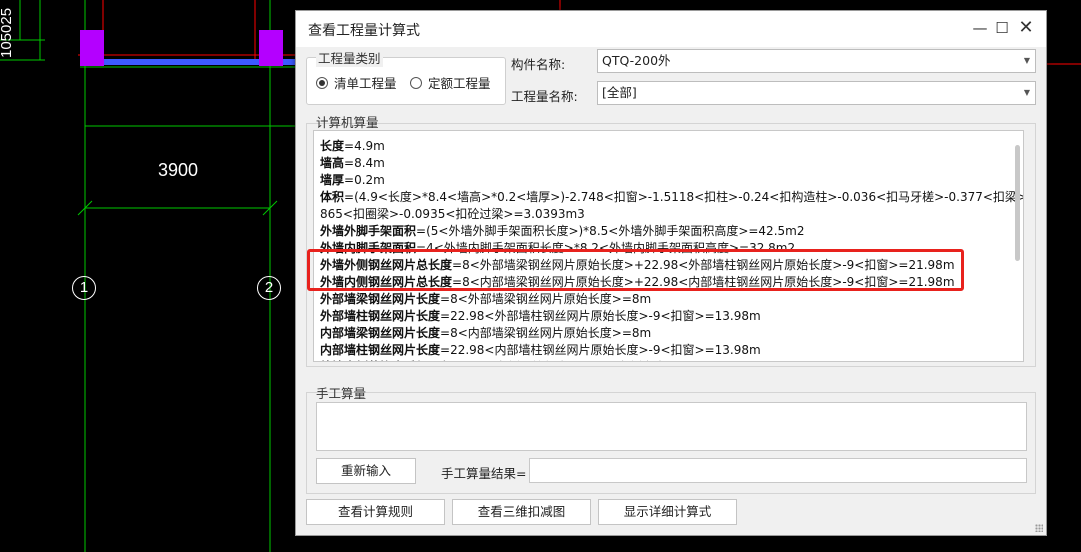  I want to click on computer-calc-label: 计算机算量, so click(347, 122).